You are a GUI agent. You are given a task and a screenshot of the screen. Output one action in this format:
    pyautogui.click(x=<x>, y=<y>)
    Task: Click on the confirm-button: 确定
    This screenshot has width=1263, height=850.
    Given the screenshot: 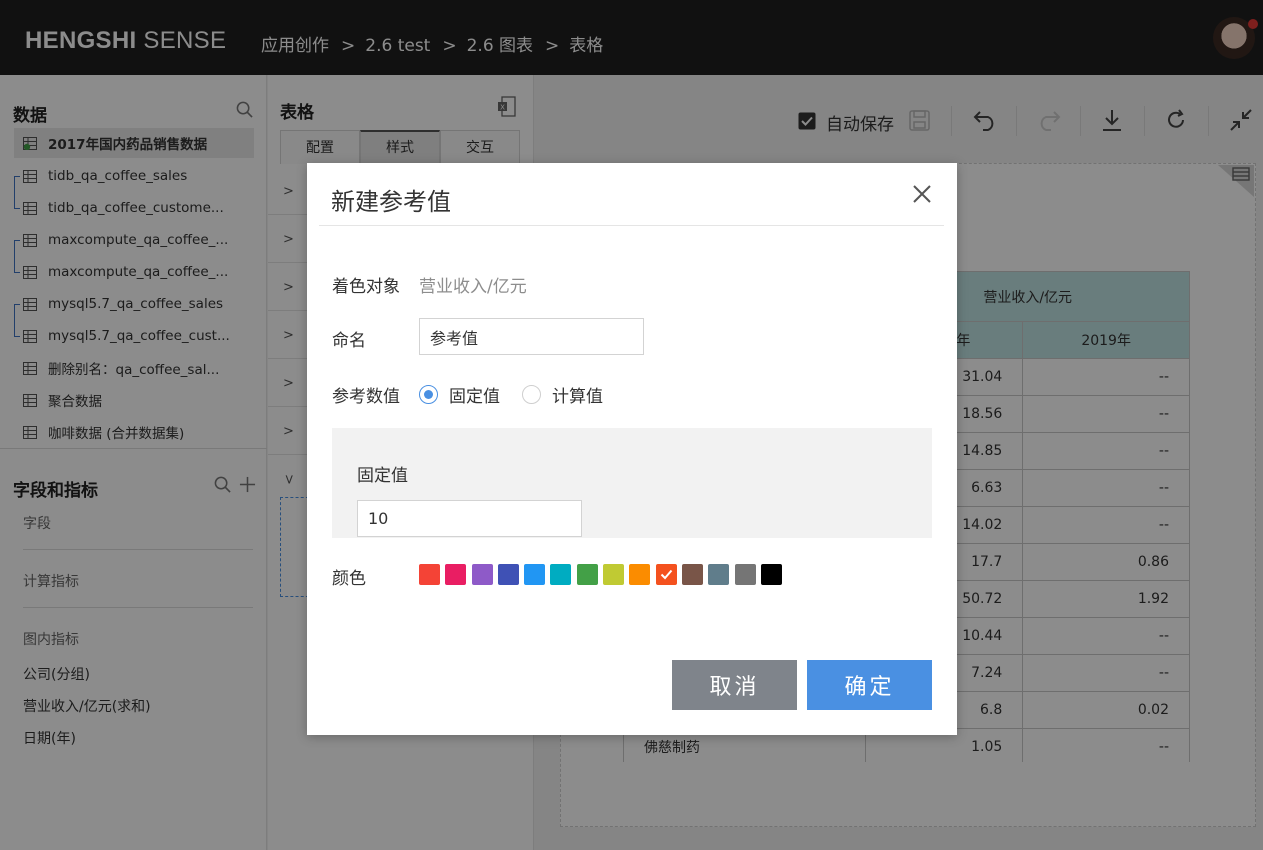 What is the action you would take?
    pyautogui.click(x=869, y=685)
    